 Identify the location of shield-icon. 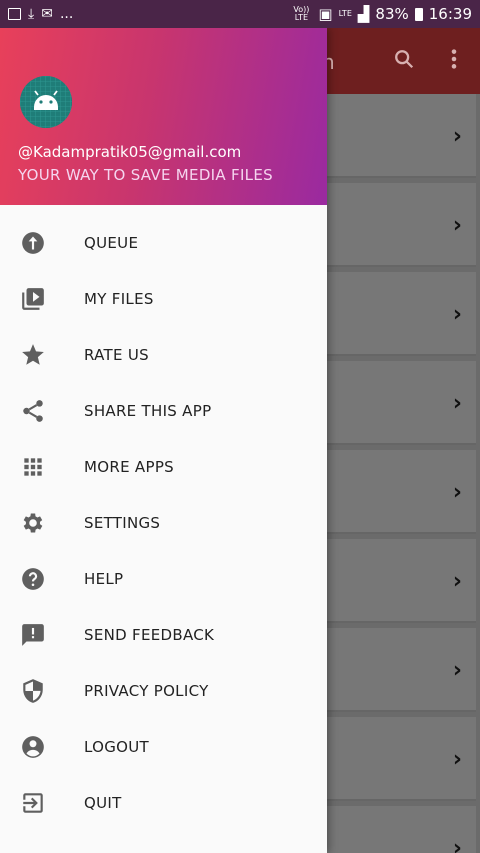
(42, 691).